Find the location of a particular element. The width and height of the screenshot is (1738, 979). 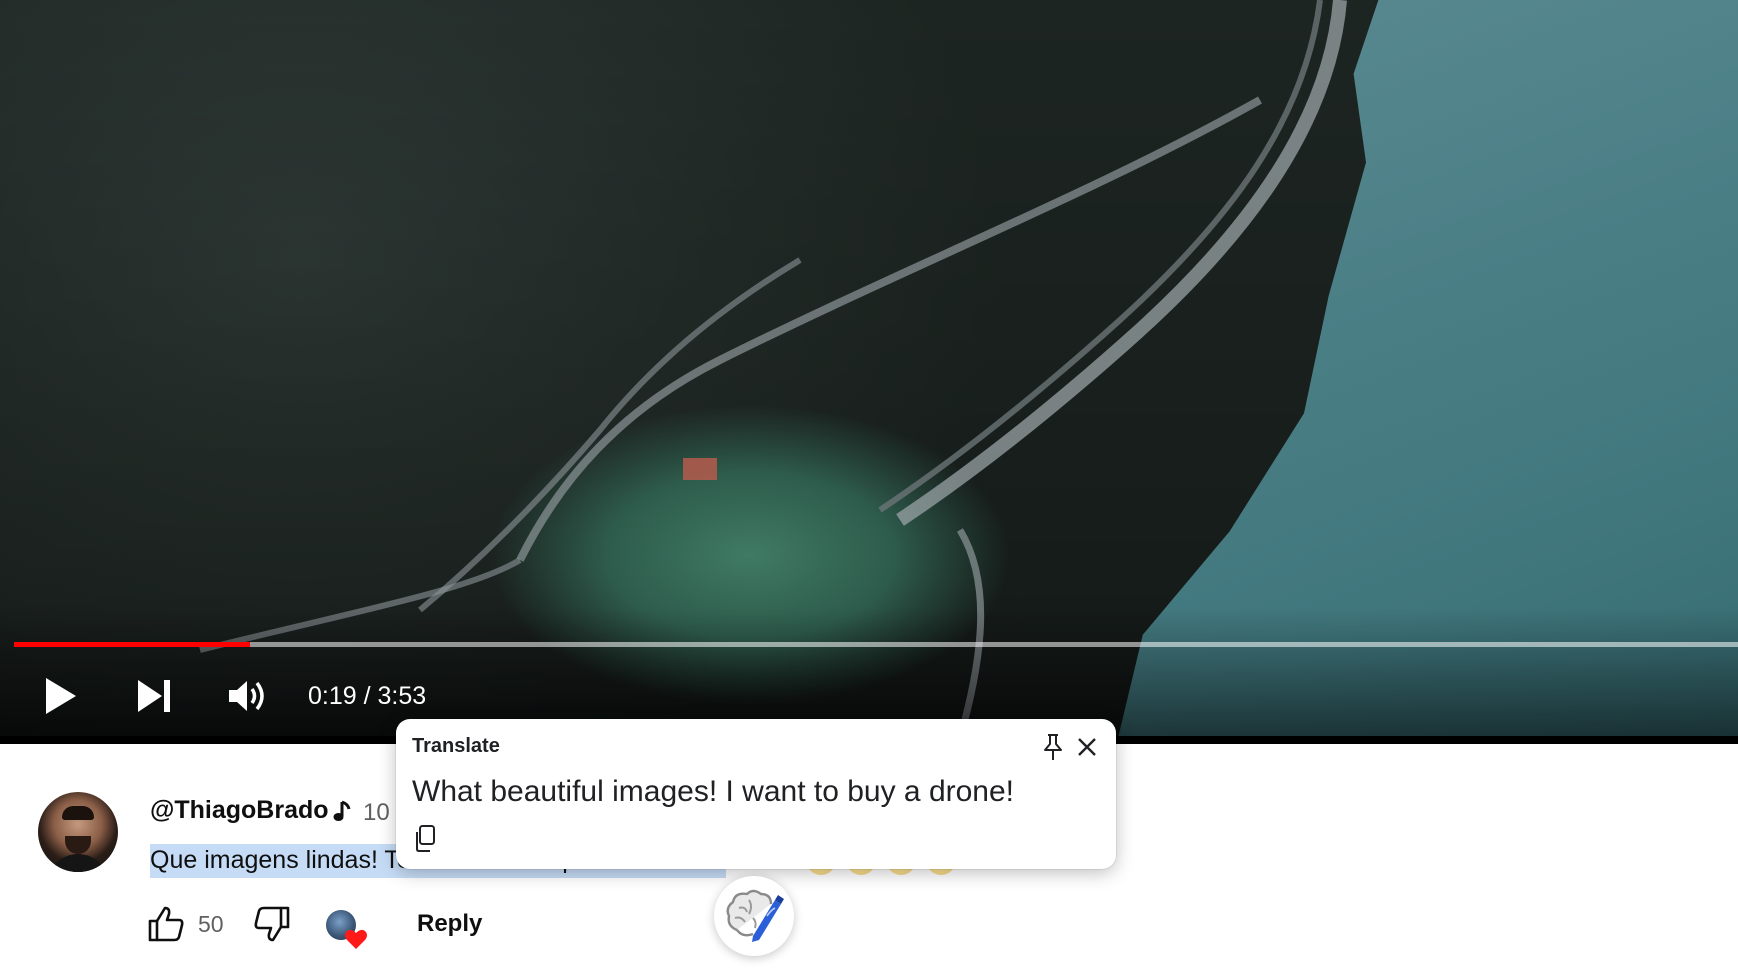

next-button is located at coordinates (154, 696).